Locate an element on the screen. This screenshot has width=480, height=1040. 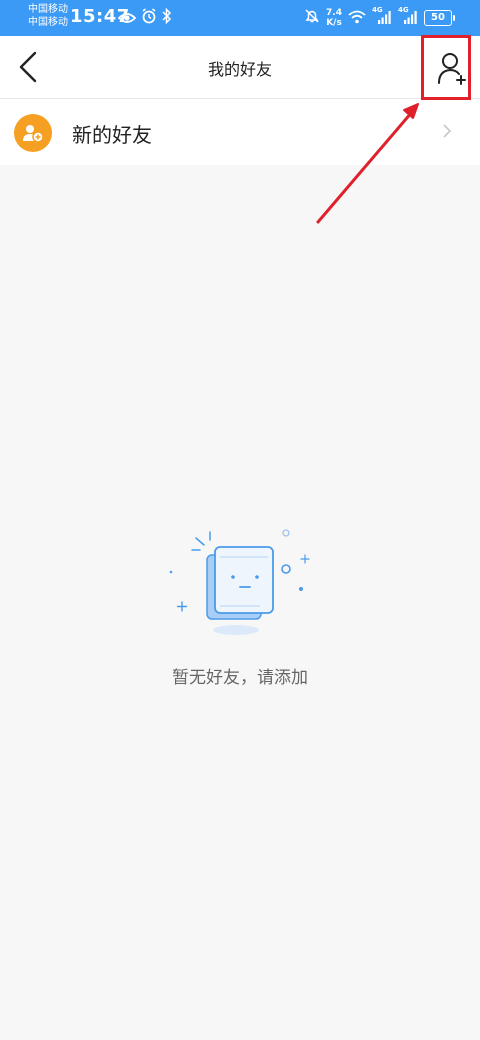
new-friends-icon is located at coordinates (33, 133).